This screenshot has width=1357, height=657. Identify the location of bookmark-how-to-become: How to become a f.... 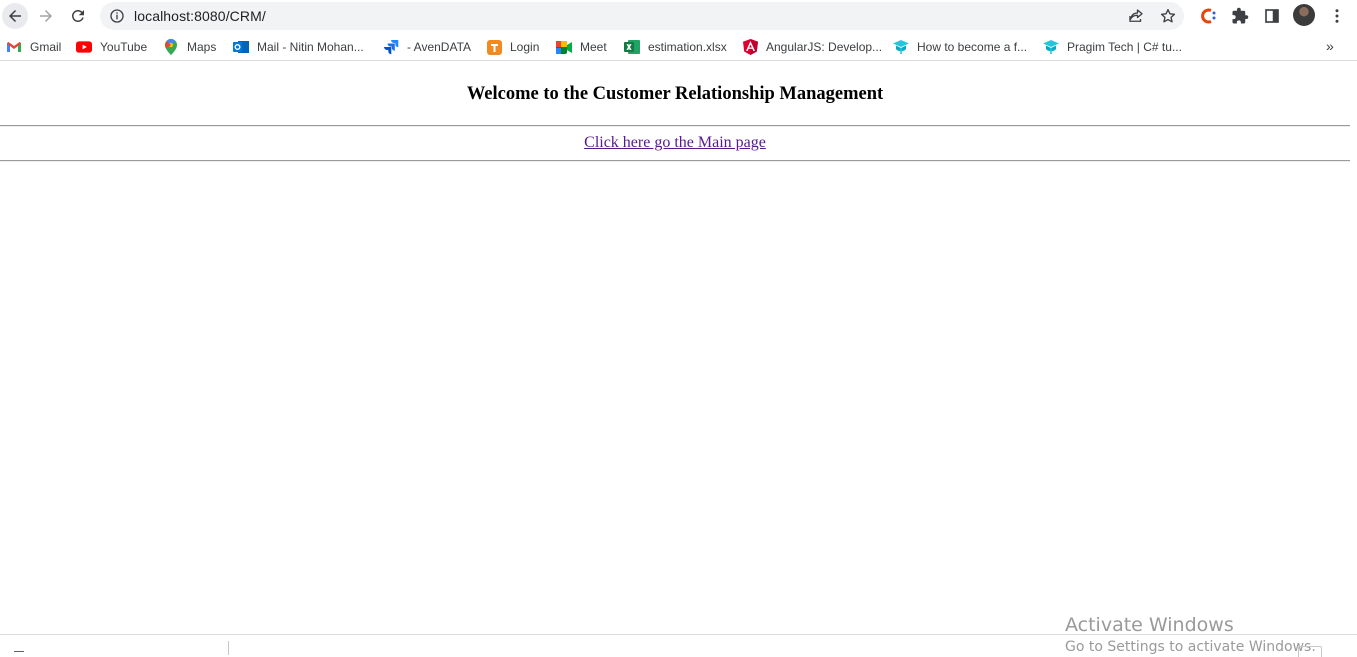
(960, 47).